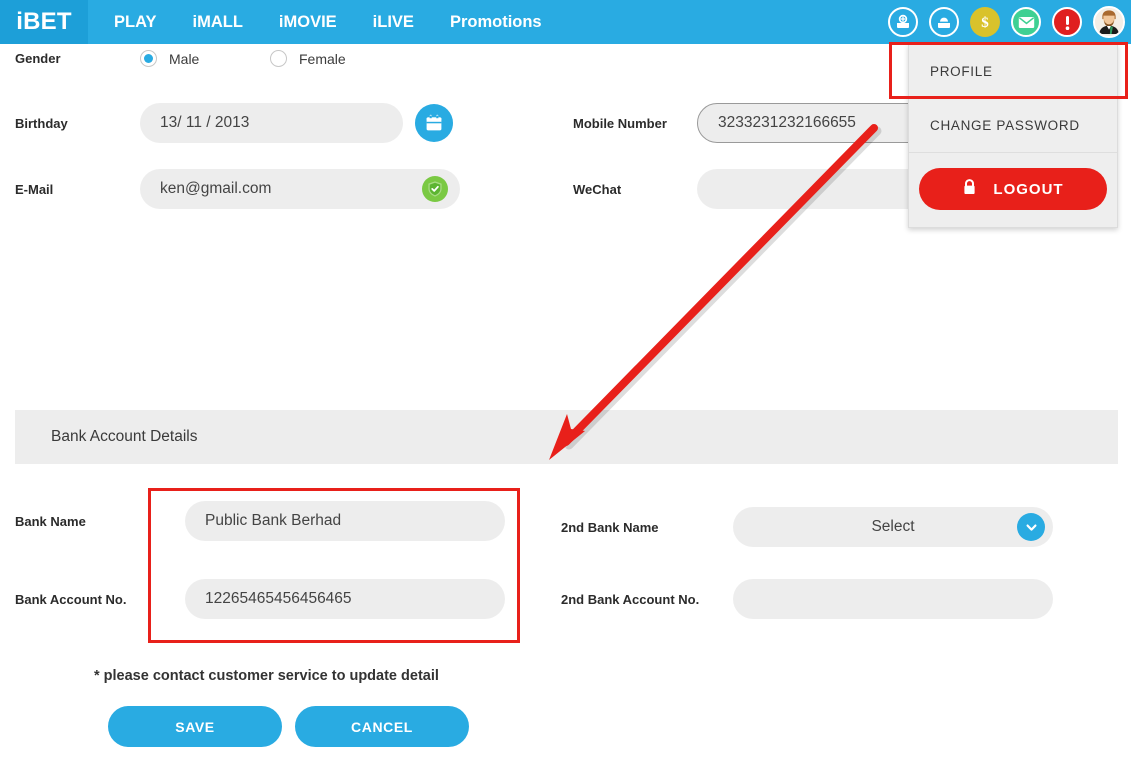  I want to click on dropdown-item-change-password: CHANGE PASSWORD, so click(1013, 126).